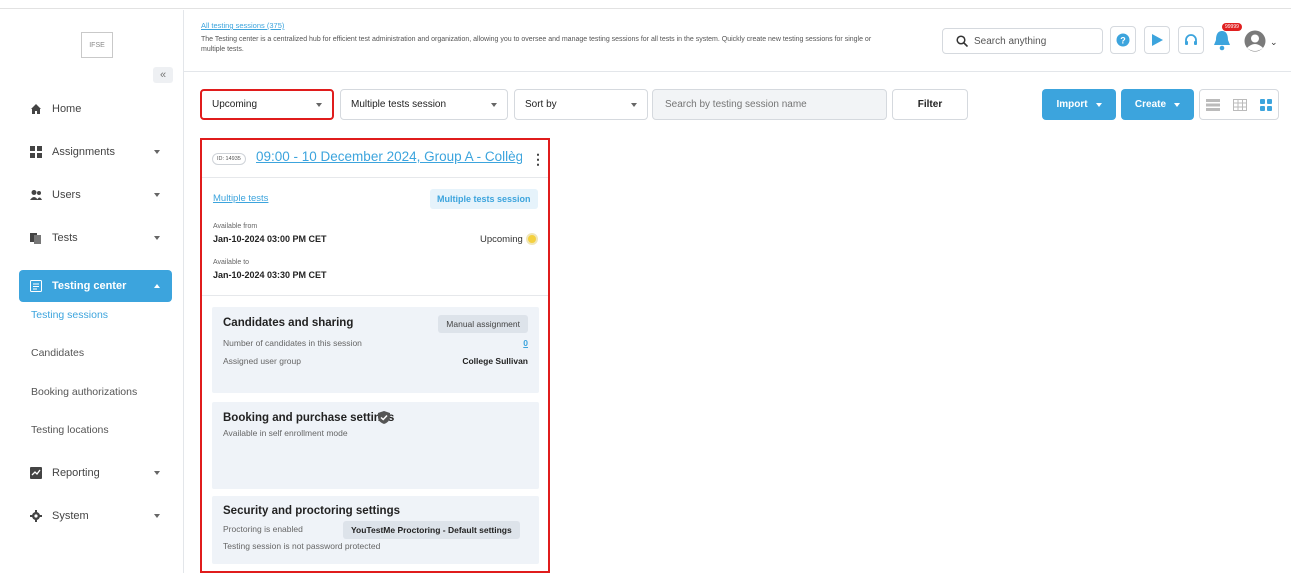 Image resolution: width=1291 pixels, height=573 pixels. What do you see at coordinates (270, 239) in the screenshot?
I see `available-from-date: Jan-10-2024 03:00 PM CET` at bounding box center [270, 239].